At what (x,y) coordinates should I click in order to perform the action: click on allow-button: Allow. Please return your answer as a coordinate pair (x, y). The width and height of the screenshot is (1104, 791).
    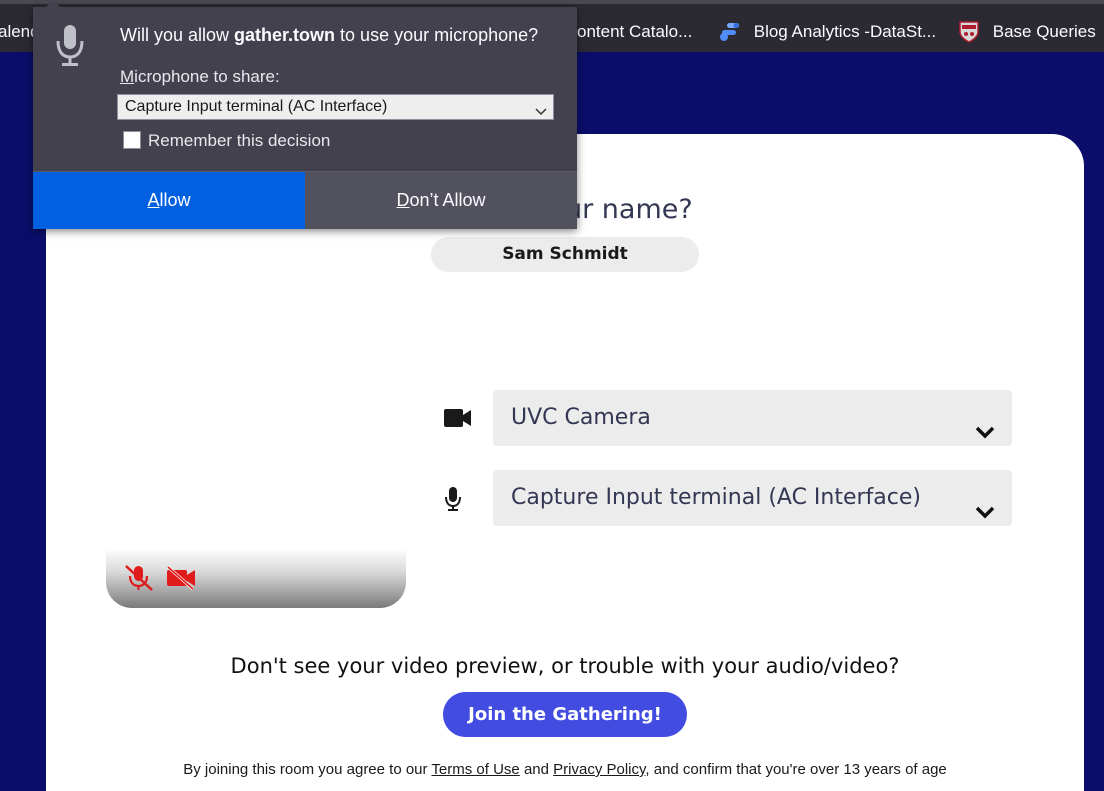
    Looking at the image, I should click on (169, 200).